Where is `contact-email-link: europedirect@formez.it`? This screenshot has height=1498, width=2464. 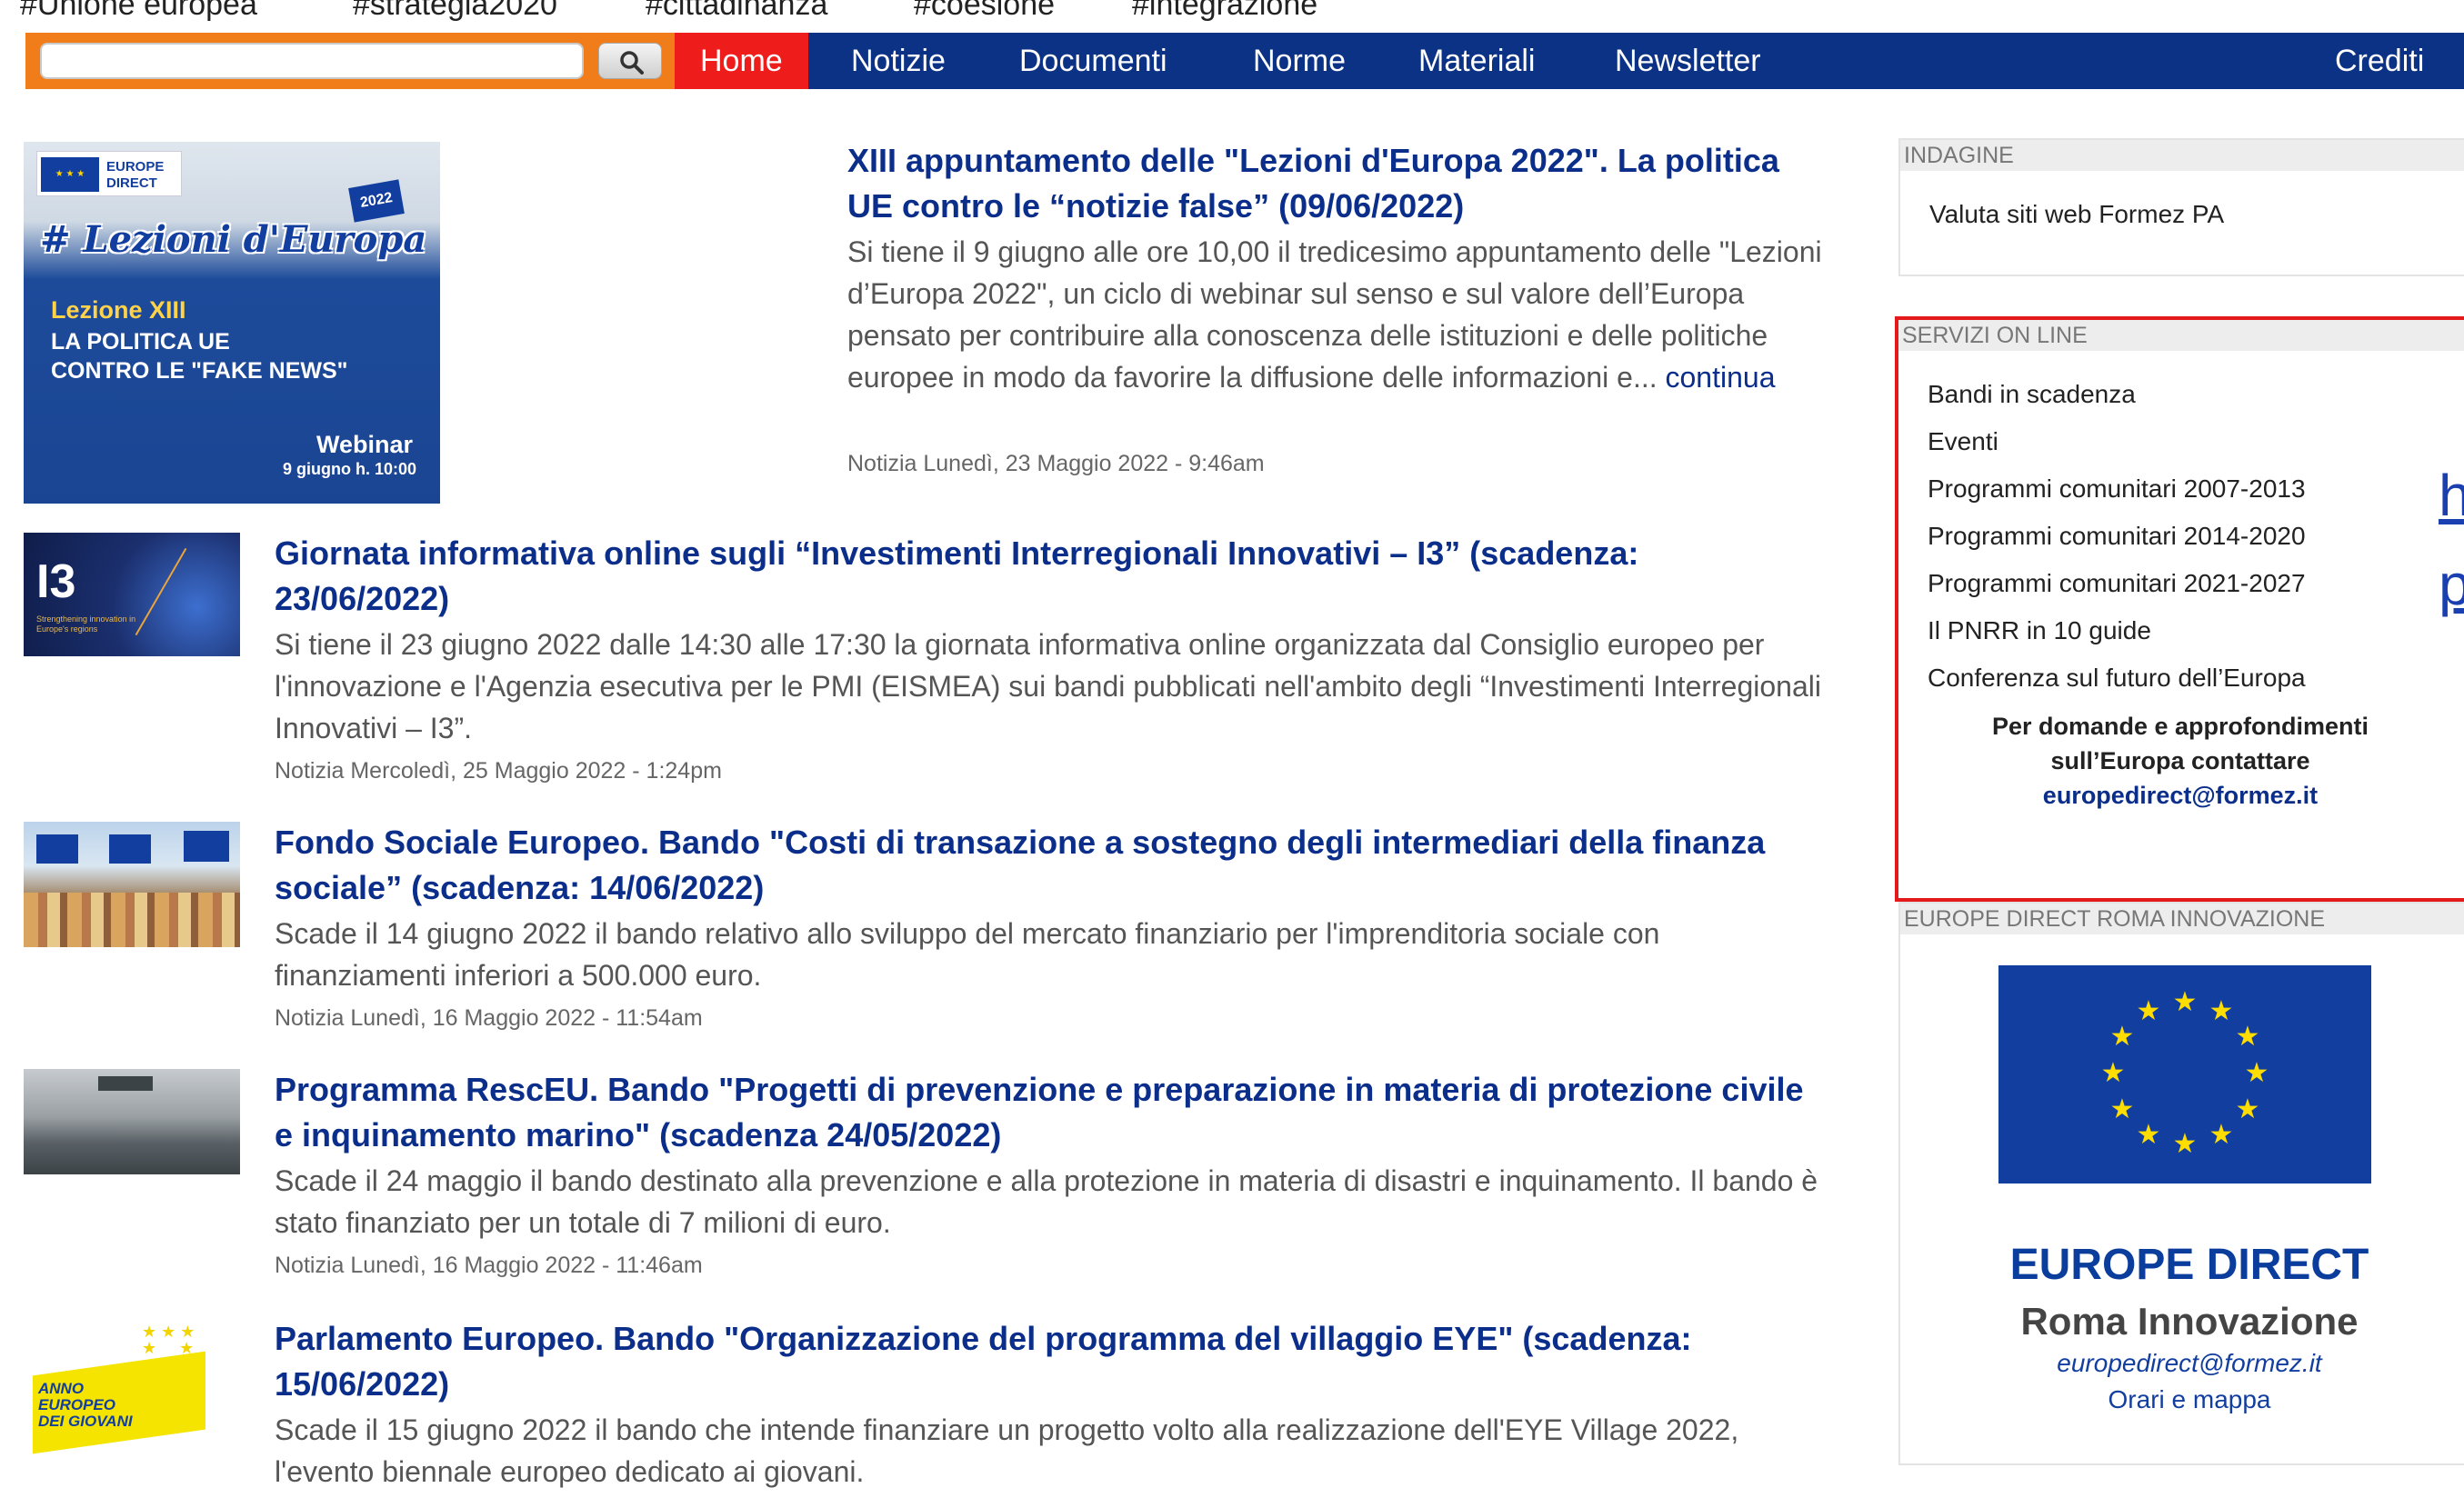 contact-email-link: europedirect@formez.it is located at coordinates (2180, 795).